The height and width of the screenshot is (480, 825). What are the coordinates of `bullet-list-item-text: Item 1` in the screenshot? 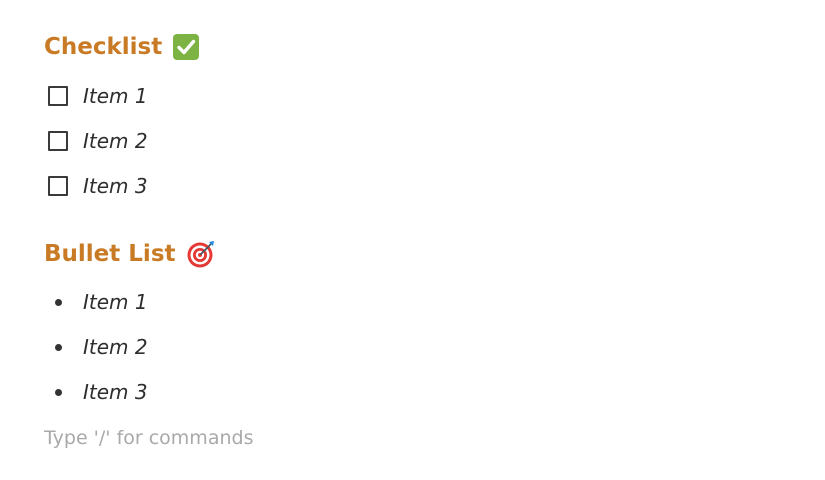 It's located at (115, 302).